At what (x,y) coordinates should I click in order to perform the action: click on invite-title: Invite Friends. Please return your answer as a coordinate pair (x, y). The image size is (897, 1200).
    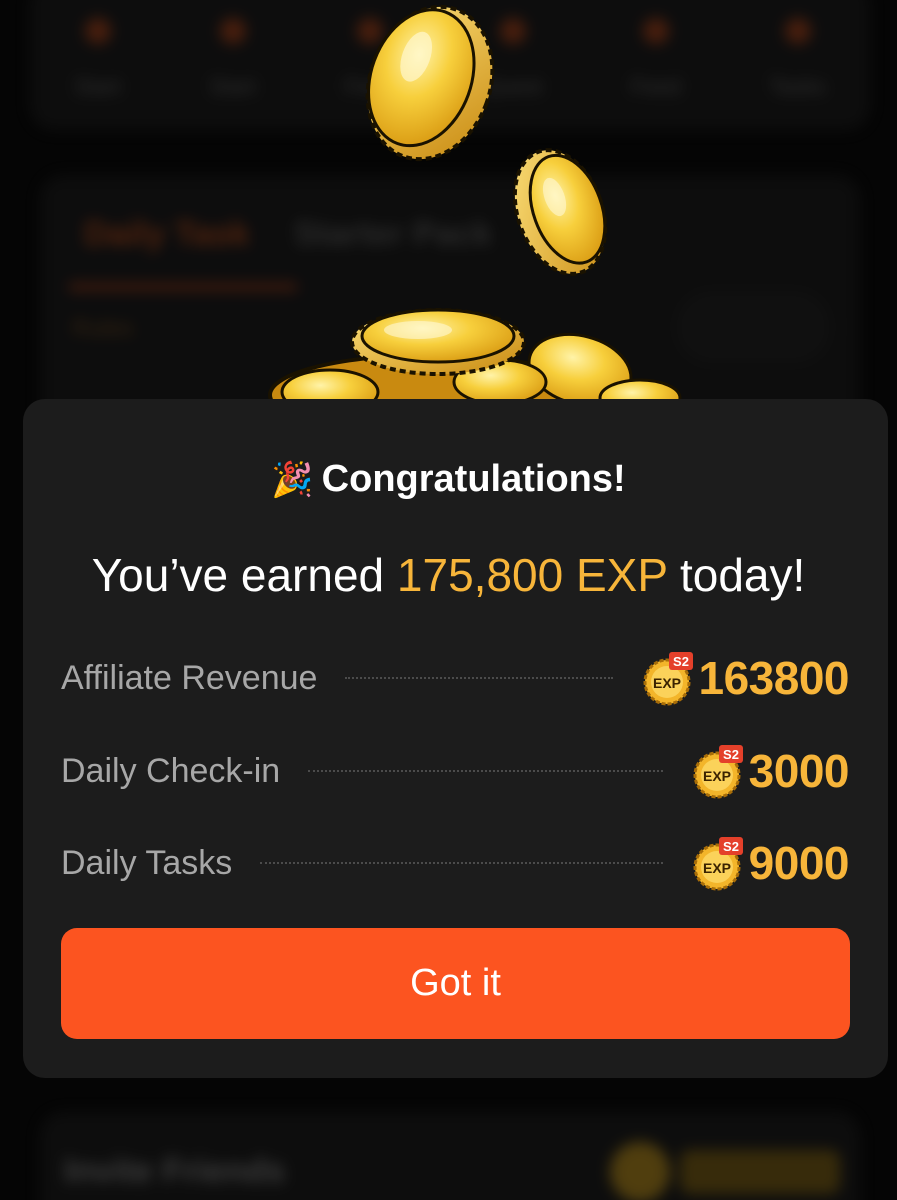
    Looking at the image, I should click on (175, 1171).